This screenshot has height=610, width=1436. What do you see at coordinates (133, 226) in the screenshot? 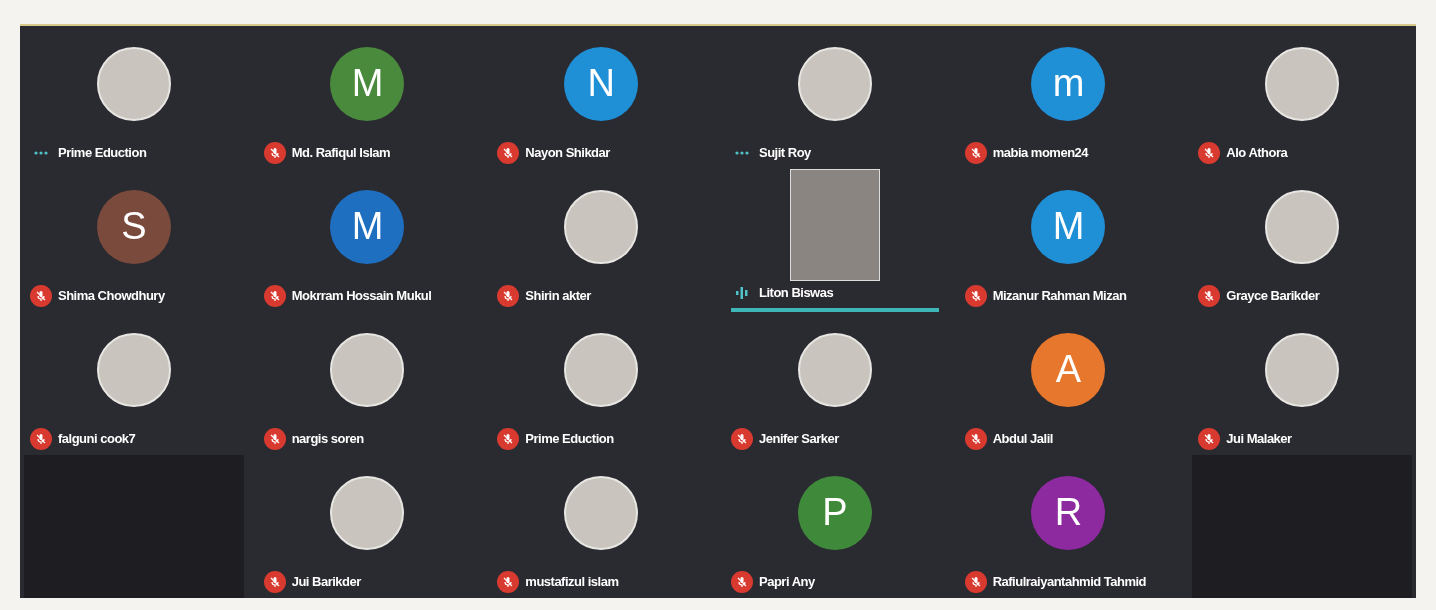
I see `avatar-initial: S` at bounding box center [133, 226].